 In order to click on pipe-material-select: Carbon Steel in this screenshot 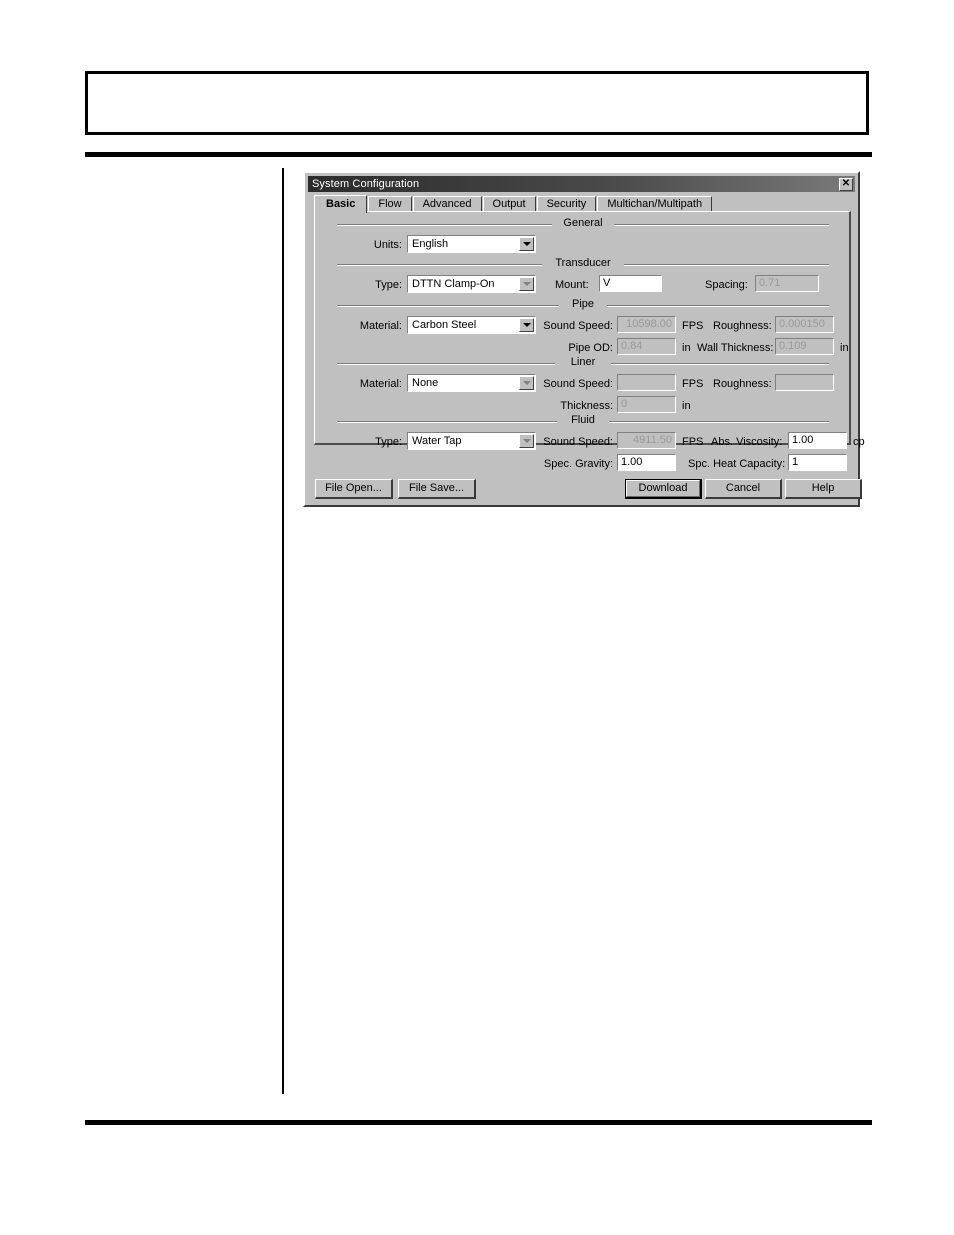, I will do `click(471, 325)`.